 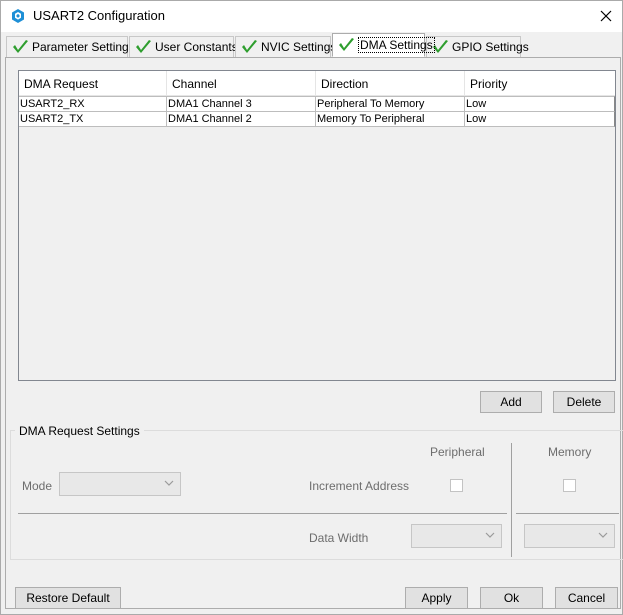 What do you see at coordinates (586, 598) in the screenshot?
I see `cancel-button: Cancel` at bounding box center [586, 598].